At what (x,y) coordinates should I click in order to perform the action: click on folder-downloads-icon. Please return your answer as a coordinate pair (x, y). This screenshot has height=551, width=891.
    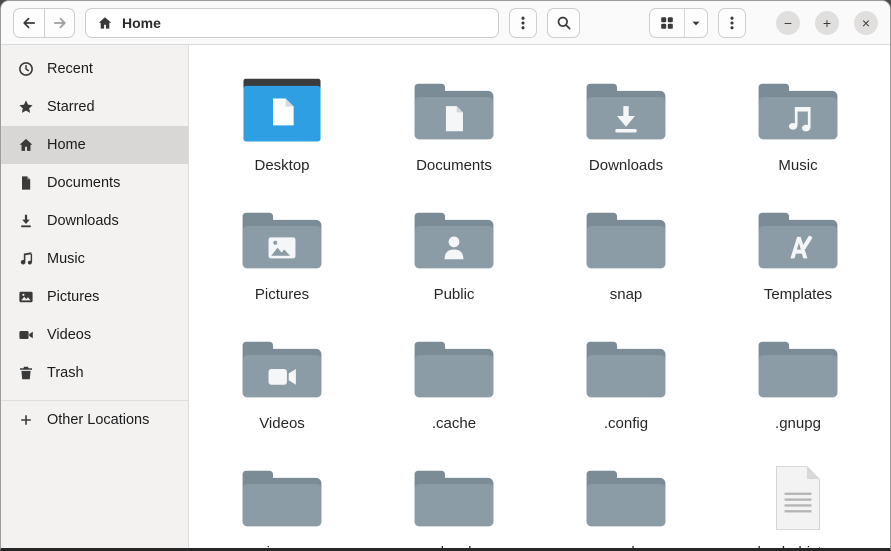
    Looking at the image, I should click on (626, 111).